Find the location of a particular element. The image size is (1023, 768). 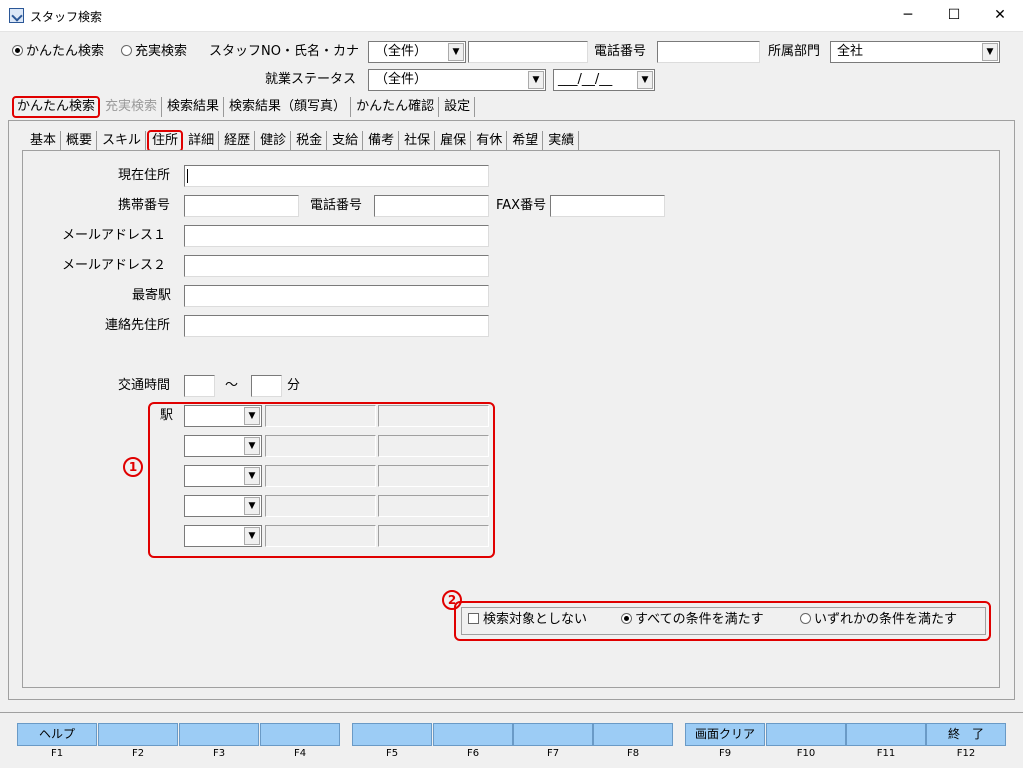

subtab-basic: 基本 is located at coordinates (44, 141).